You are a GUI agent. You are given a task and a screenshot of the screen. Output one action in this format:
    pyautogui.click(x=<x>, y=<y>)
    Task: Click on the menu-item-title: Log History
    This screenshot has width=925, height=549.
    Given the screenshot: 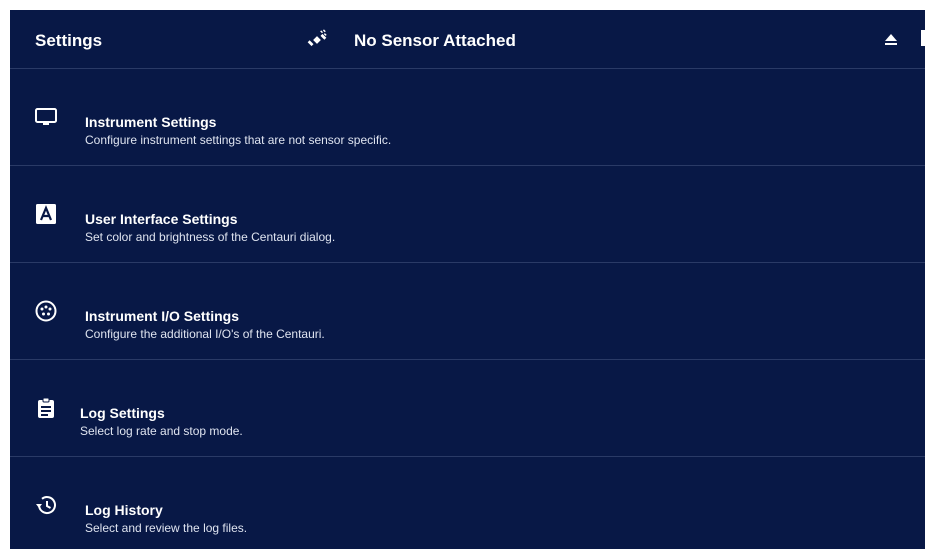 What is the action you would take?
    pyautogui.click(x=124, y=510)
    